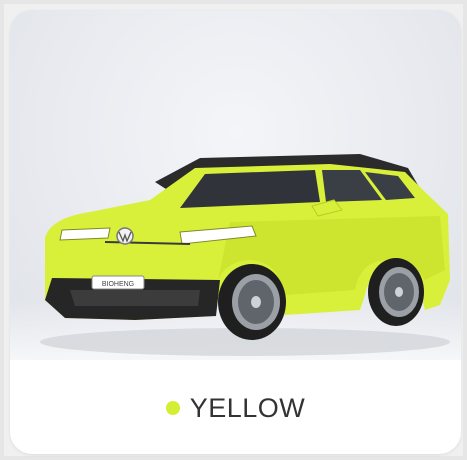  What do you see at coordinates (247, 407) in the screenshot?
I see `color-name: YELLOW` at bounding box center [247, 407].